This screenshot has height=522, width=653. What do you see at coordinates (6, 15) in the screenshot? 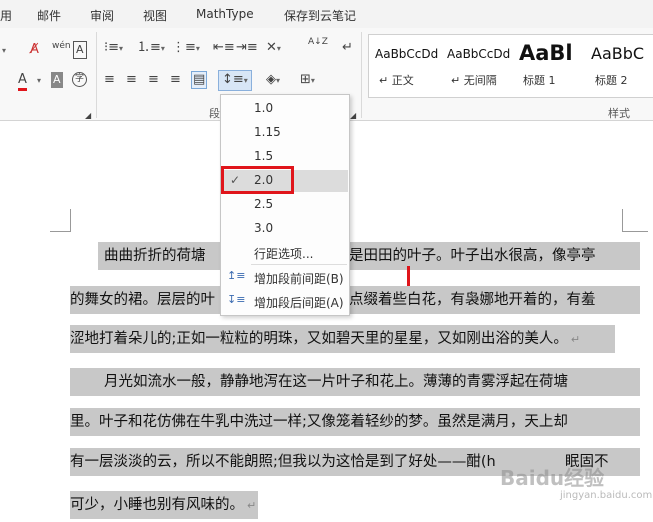
I see `tab-partial: 用` at bounding box center [6, 15].